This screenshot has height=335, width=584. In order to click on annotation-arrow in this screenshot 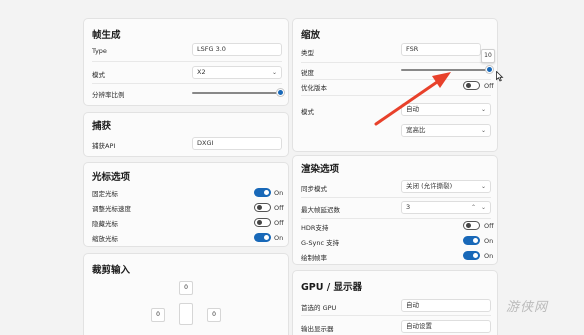, I will do `click(412, 99)`.